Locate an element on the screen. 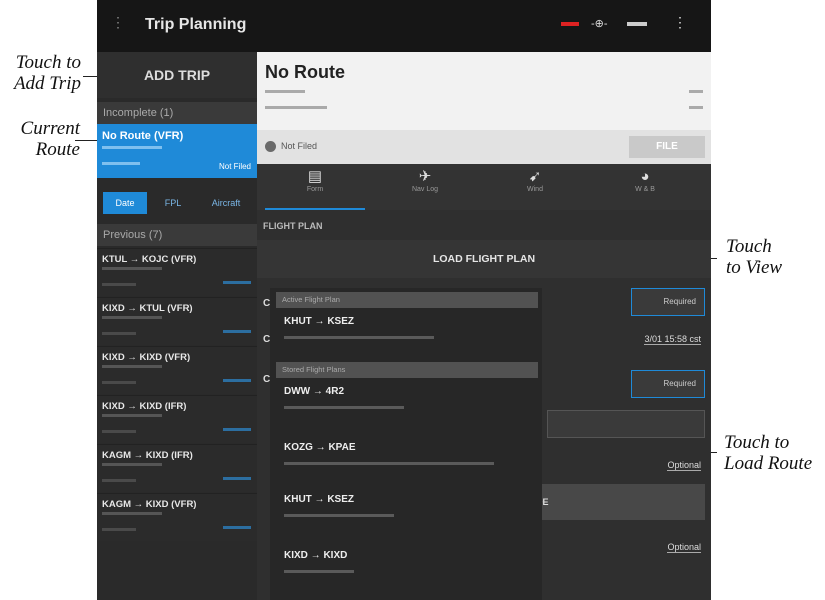  load-route-callout: Touch to Load Route is located at coordinates (768, 453).